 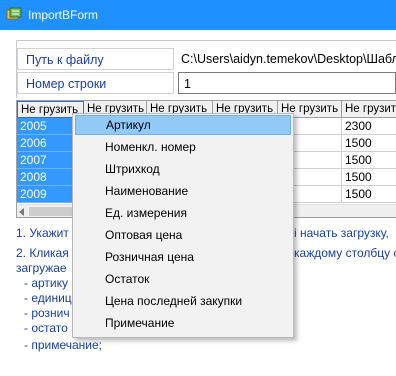 I want to click on grid-cell: 2008, so click(x=46, y=177).